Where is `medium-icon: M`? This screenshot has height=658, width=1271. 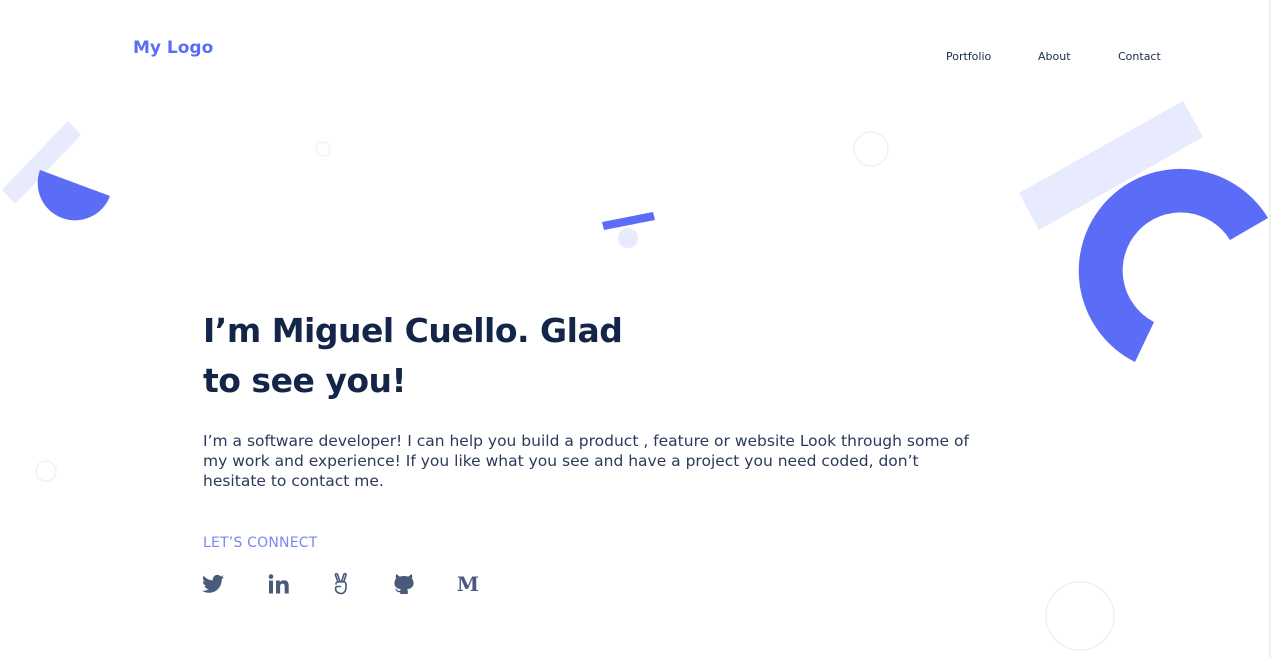
medium-icon: M is located at coordinates (468, 584).